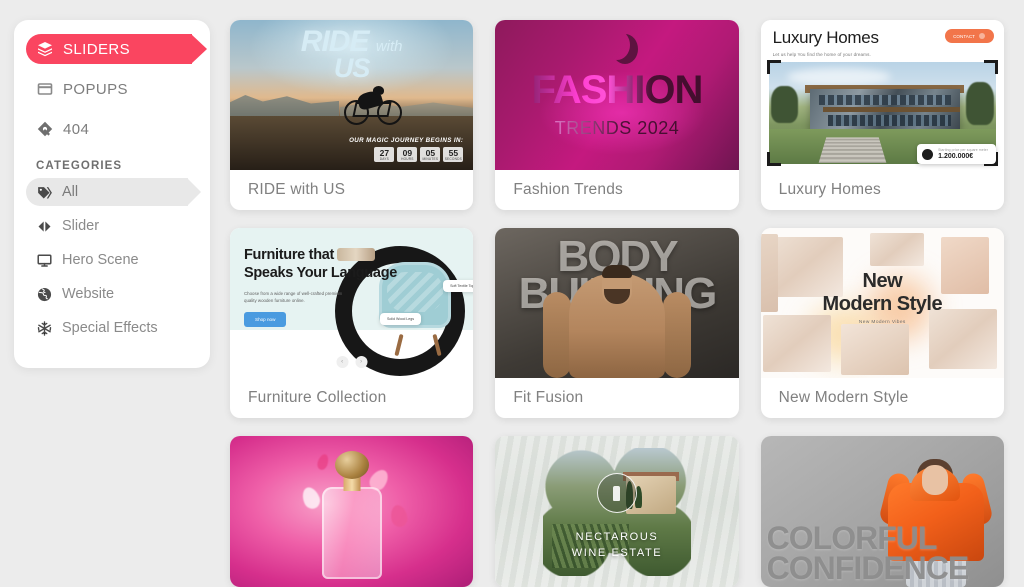 The height and width of the screenshot is (587, 1024). Describe the element at coordinates (548, 397) in the screenshot. I see `card-title: Fit Fusion` at that location.